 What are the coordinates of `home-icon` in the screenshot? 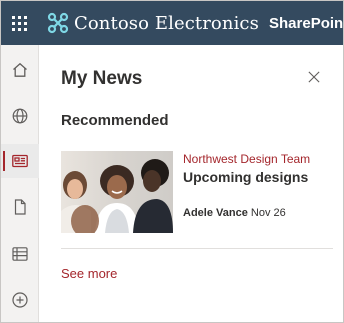 It's located at (20, 69).